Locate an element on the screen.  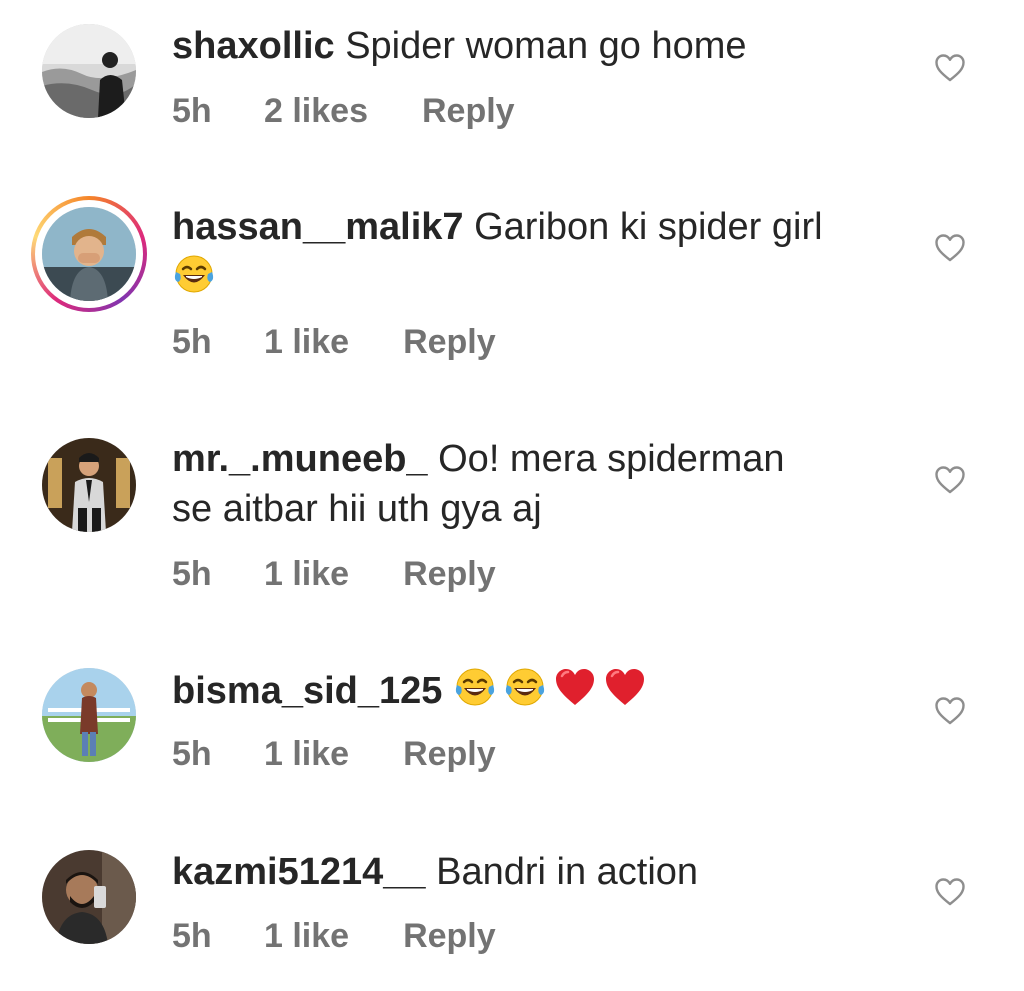
comment-body: Garibon ki spider girl is located at coordinates (648, 227).